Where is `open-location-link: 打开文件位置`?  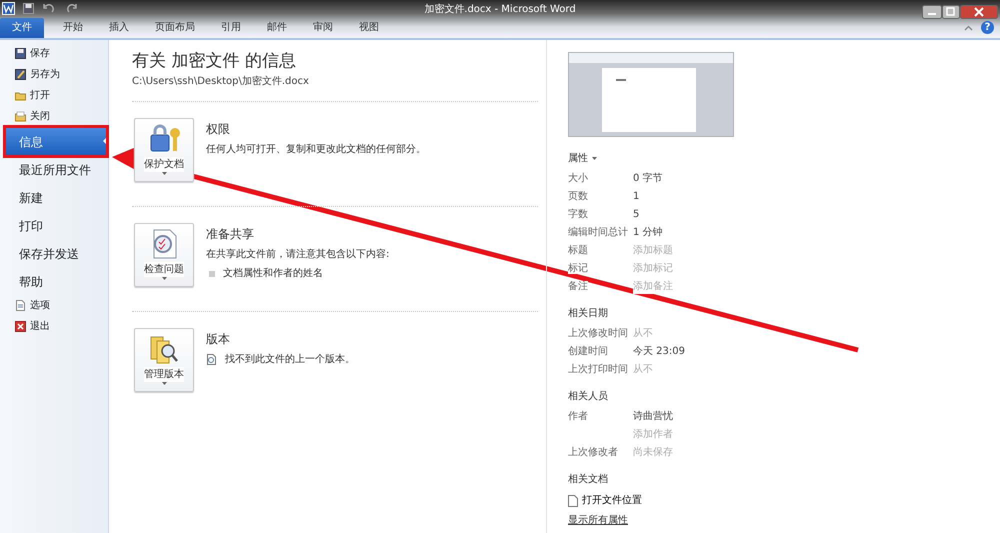
open-location-link: 打开文件位置 is located at coordinates (605, 500).